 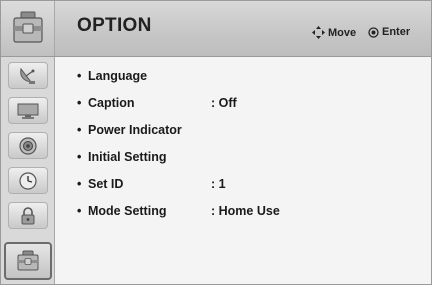 I want to click on move-arrows-icon, so click(x=318, y=32).